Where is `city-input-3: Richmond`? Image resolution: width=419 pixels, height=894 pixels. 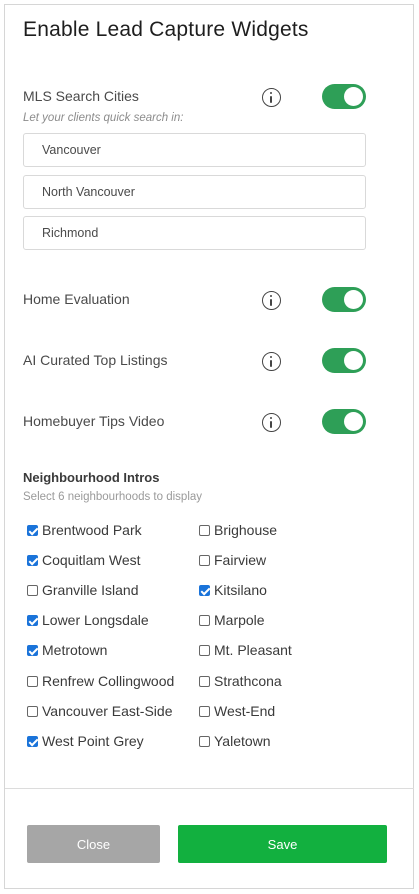
city-input-3: Richmond is located at coordinates (194, 233).